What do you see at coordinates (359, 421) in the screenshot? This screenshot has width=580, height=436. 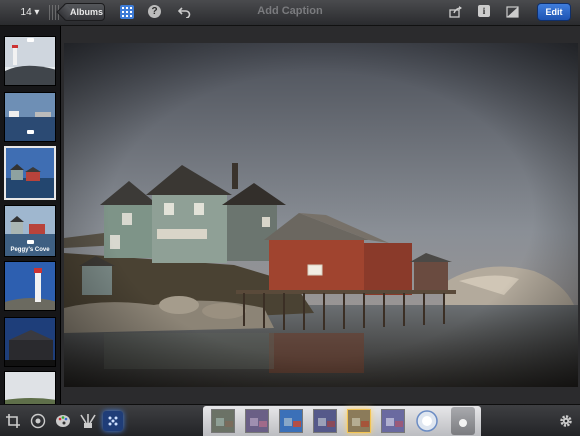 I see `preset-thumbnail-selected` at bounding box center [359, 421].